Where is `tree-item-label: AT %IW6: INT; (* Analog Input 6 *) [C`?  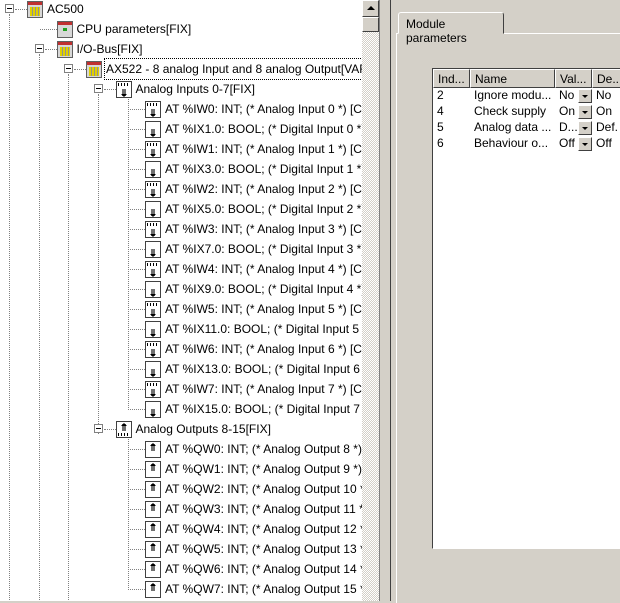 tree-item-label: AT %IW6: INT; (* Analog Input 6 *) [C is located at coordinates (263, 349).